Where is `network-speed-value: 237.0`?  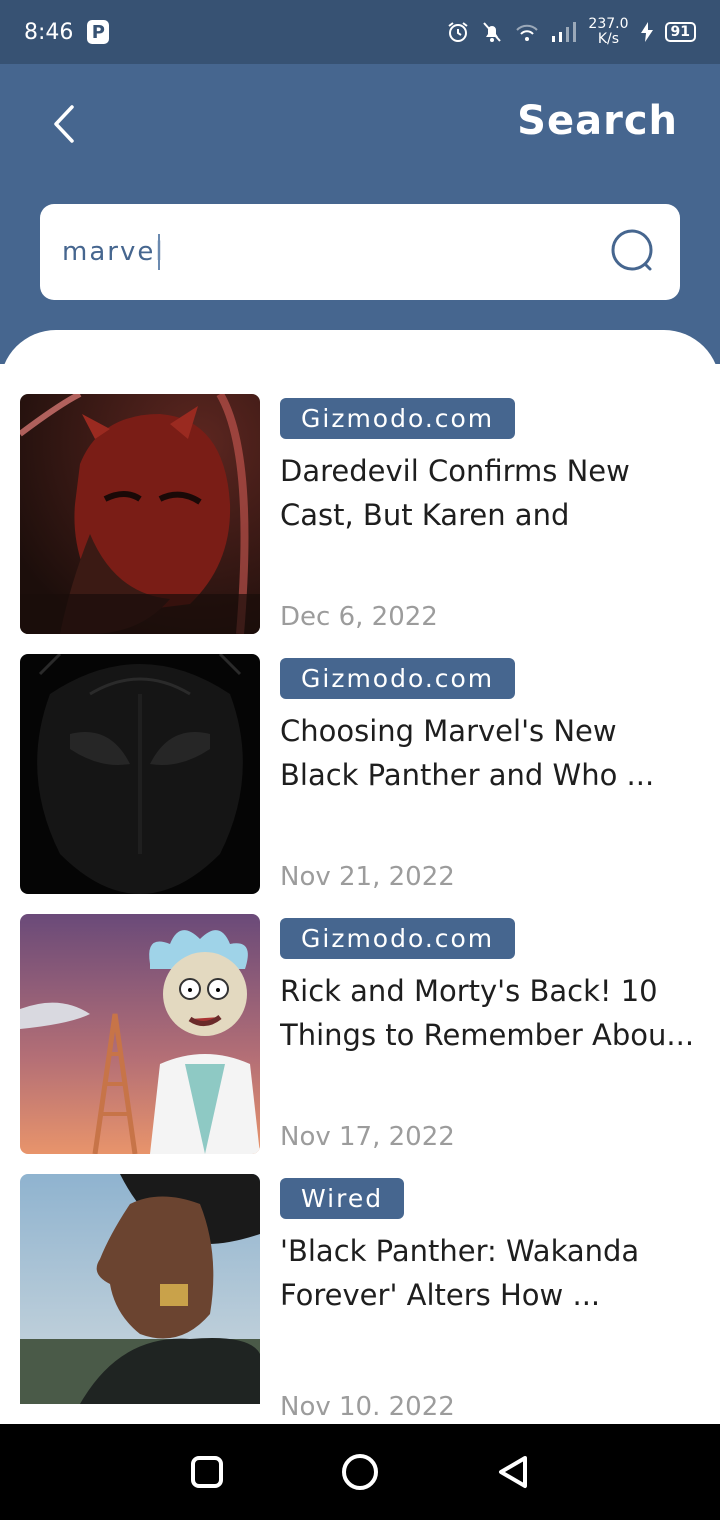
network-speed-value: 237.0 is located at coordinates (608, 24).